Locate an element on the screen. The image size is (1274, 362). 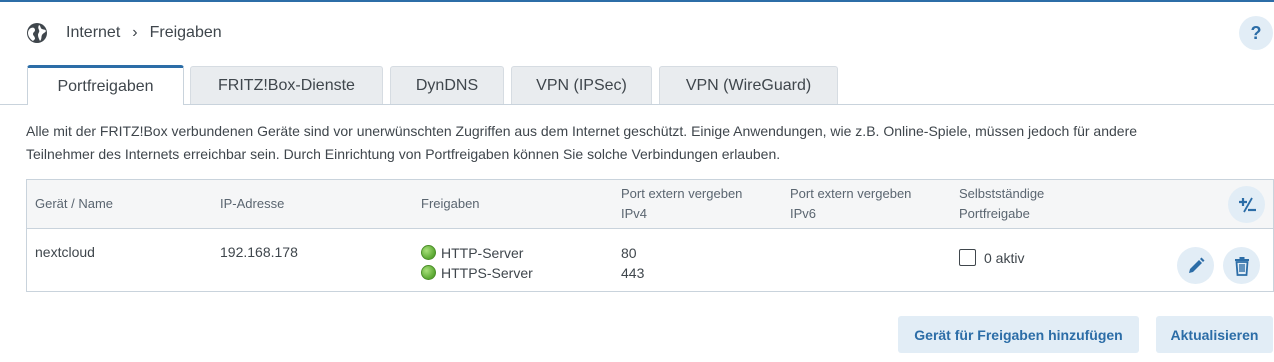
tab-vpn-ipsec: VPN (IPSec) is located at coordinates (581, 85).